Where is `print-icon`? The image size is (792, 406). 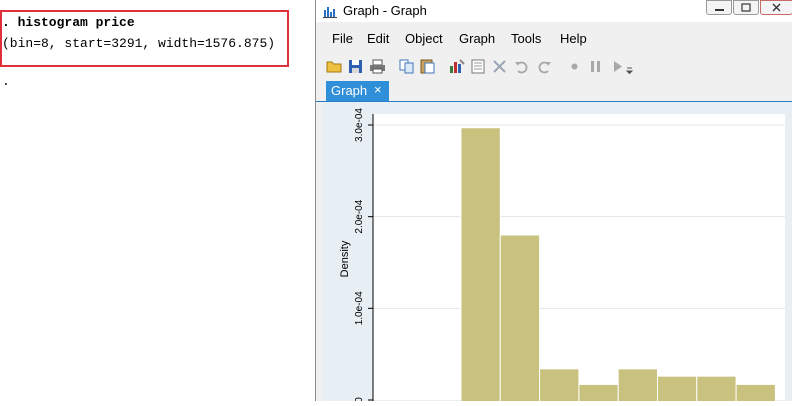 print-icon is located at coordinates (377, 66).